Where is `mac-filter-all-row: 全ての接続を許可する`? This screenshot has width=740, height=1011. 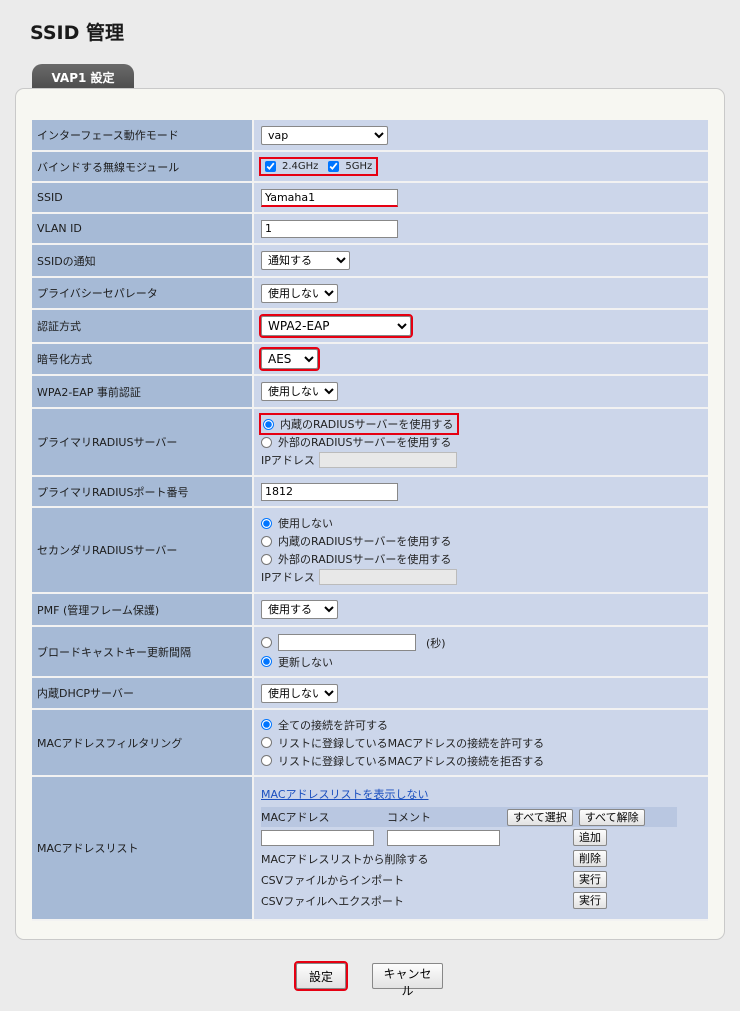 mac-filter-all-row: 全ての接続を許可する is located at coordinates (484, 725).